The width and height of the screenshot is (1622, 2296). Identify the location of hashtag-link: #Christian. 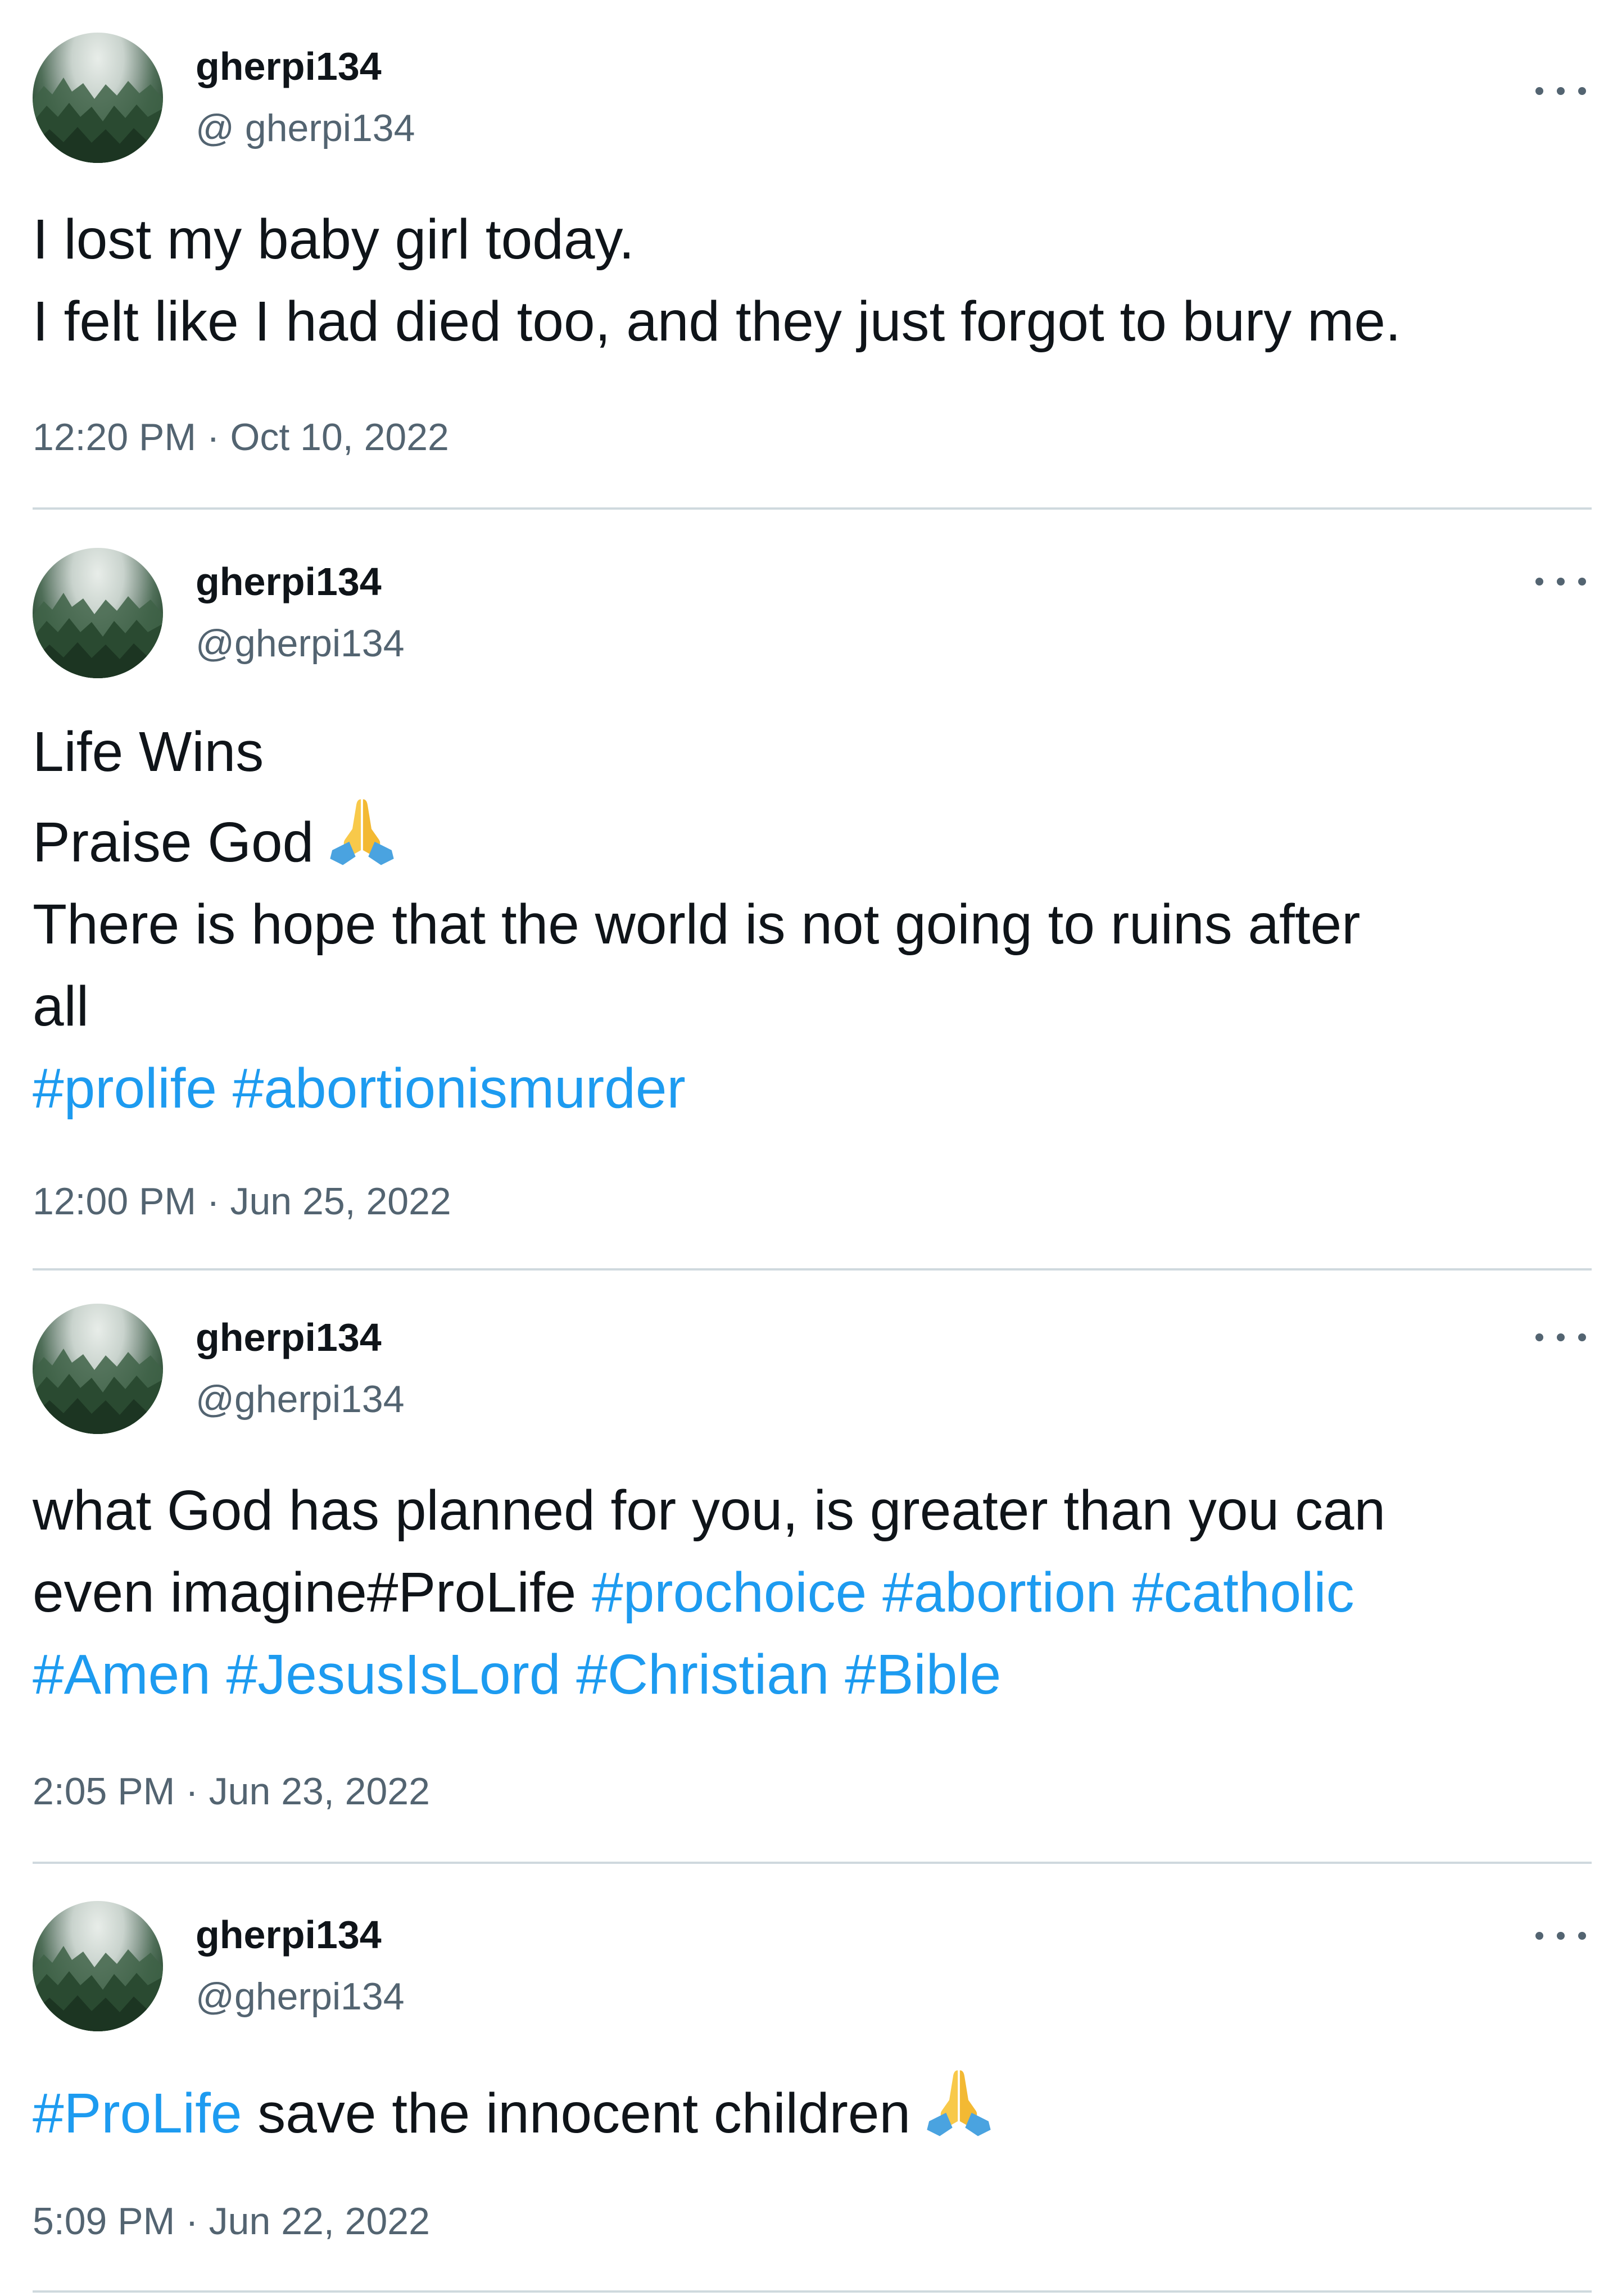
(703, 1675).